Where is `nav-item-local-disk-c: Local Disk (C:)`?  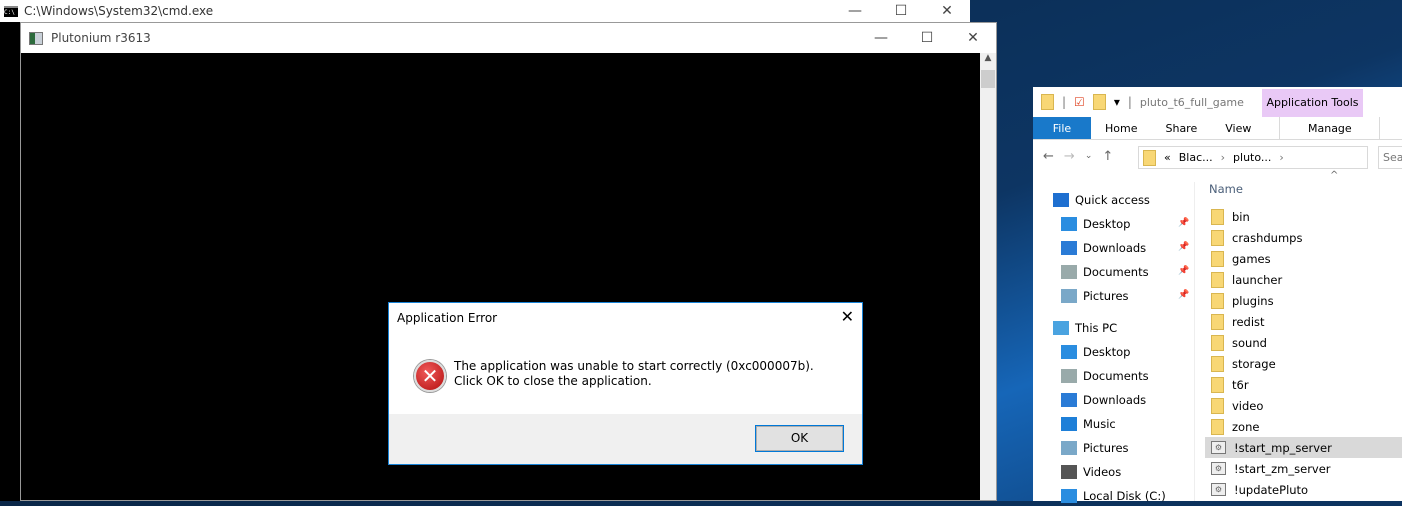 nav-item-local-disk-c: Local Disk (C:) is located at coordinates (1113, 496).